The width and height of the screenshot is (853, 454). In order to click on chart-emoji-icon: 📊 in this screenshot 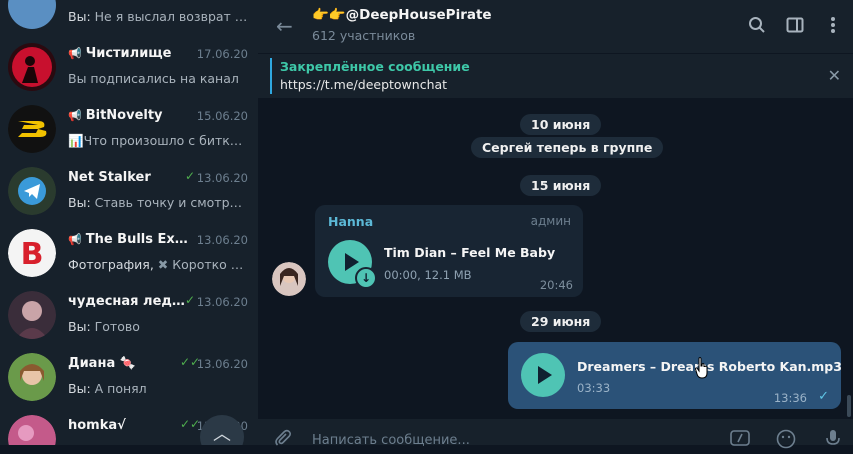, I will do `click(76, 140)`.